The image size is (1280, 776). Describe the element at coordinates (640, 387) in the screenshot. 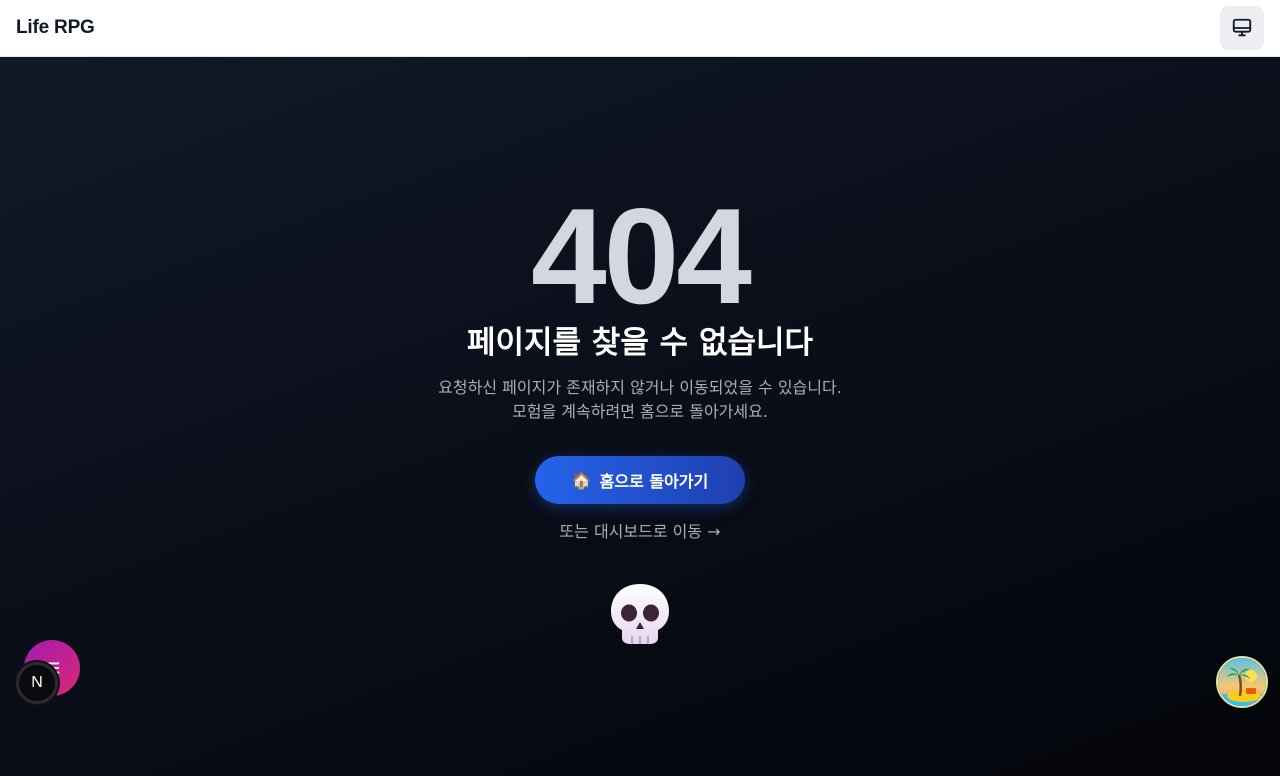

I see `error-description-line1: 요청하신 페이지가 존재하지 않거나 이동되었을 수 있습니다.` at that location.